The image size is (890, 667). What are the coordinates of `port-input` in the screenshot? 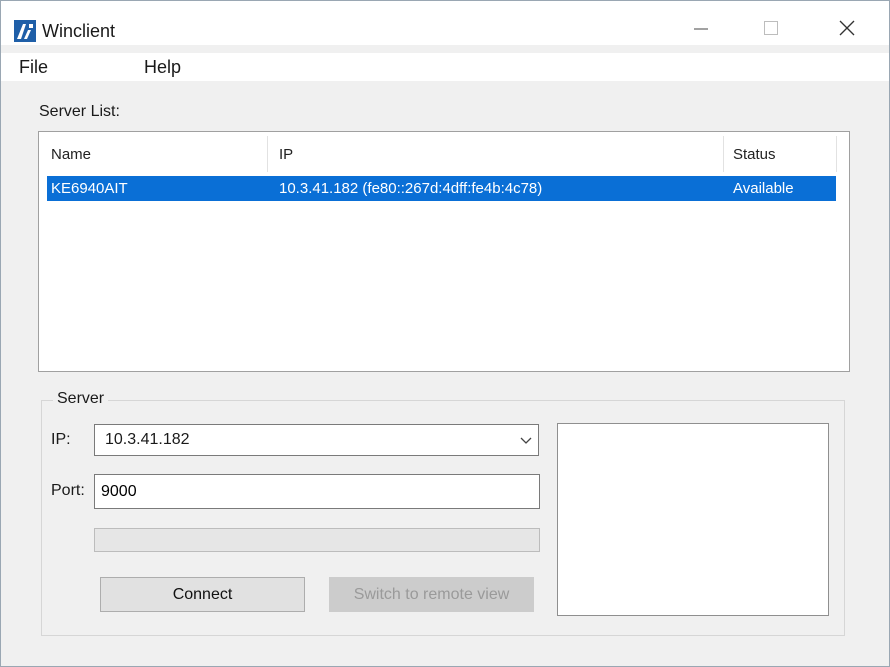 It's located at (317, 491).